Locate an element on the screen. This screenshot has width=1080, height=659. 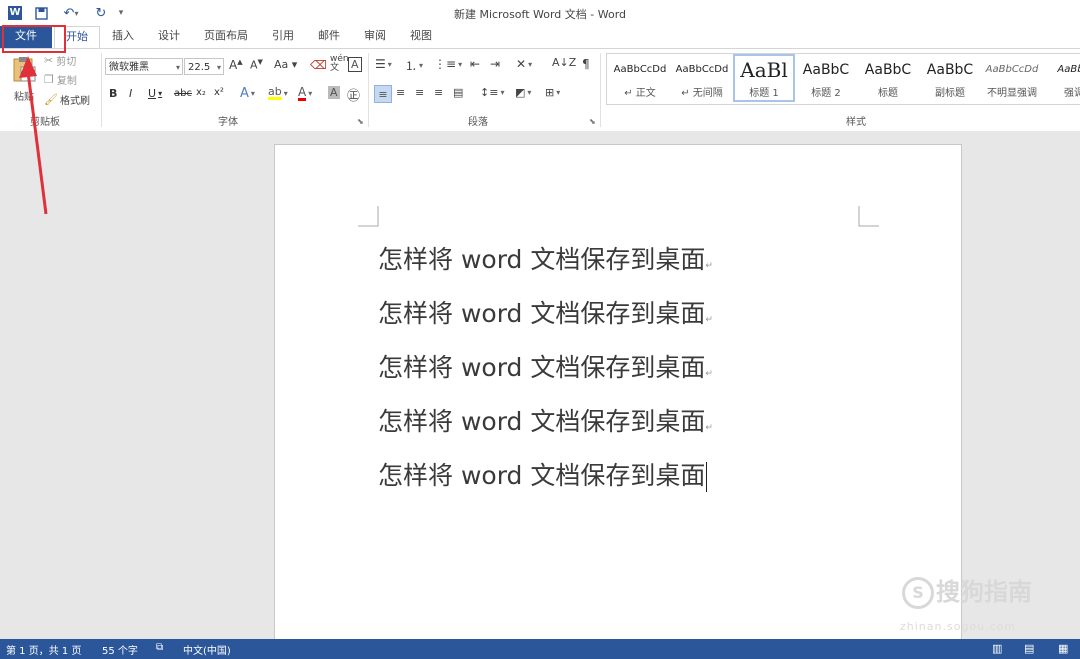
align-right-icon: ≡ is located at coordinates (420, 92).